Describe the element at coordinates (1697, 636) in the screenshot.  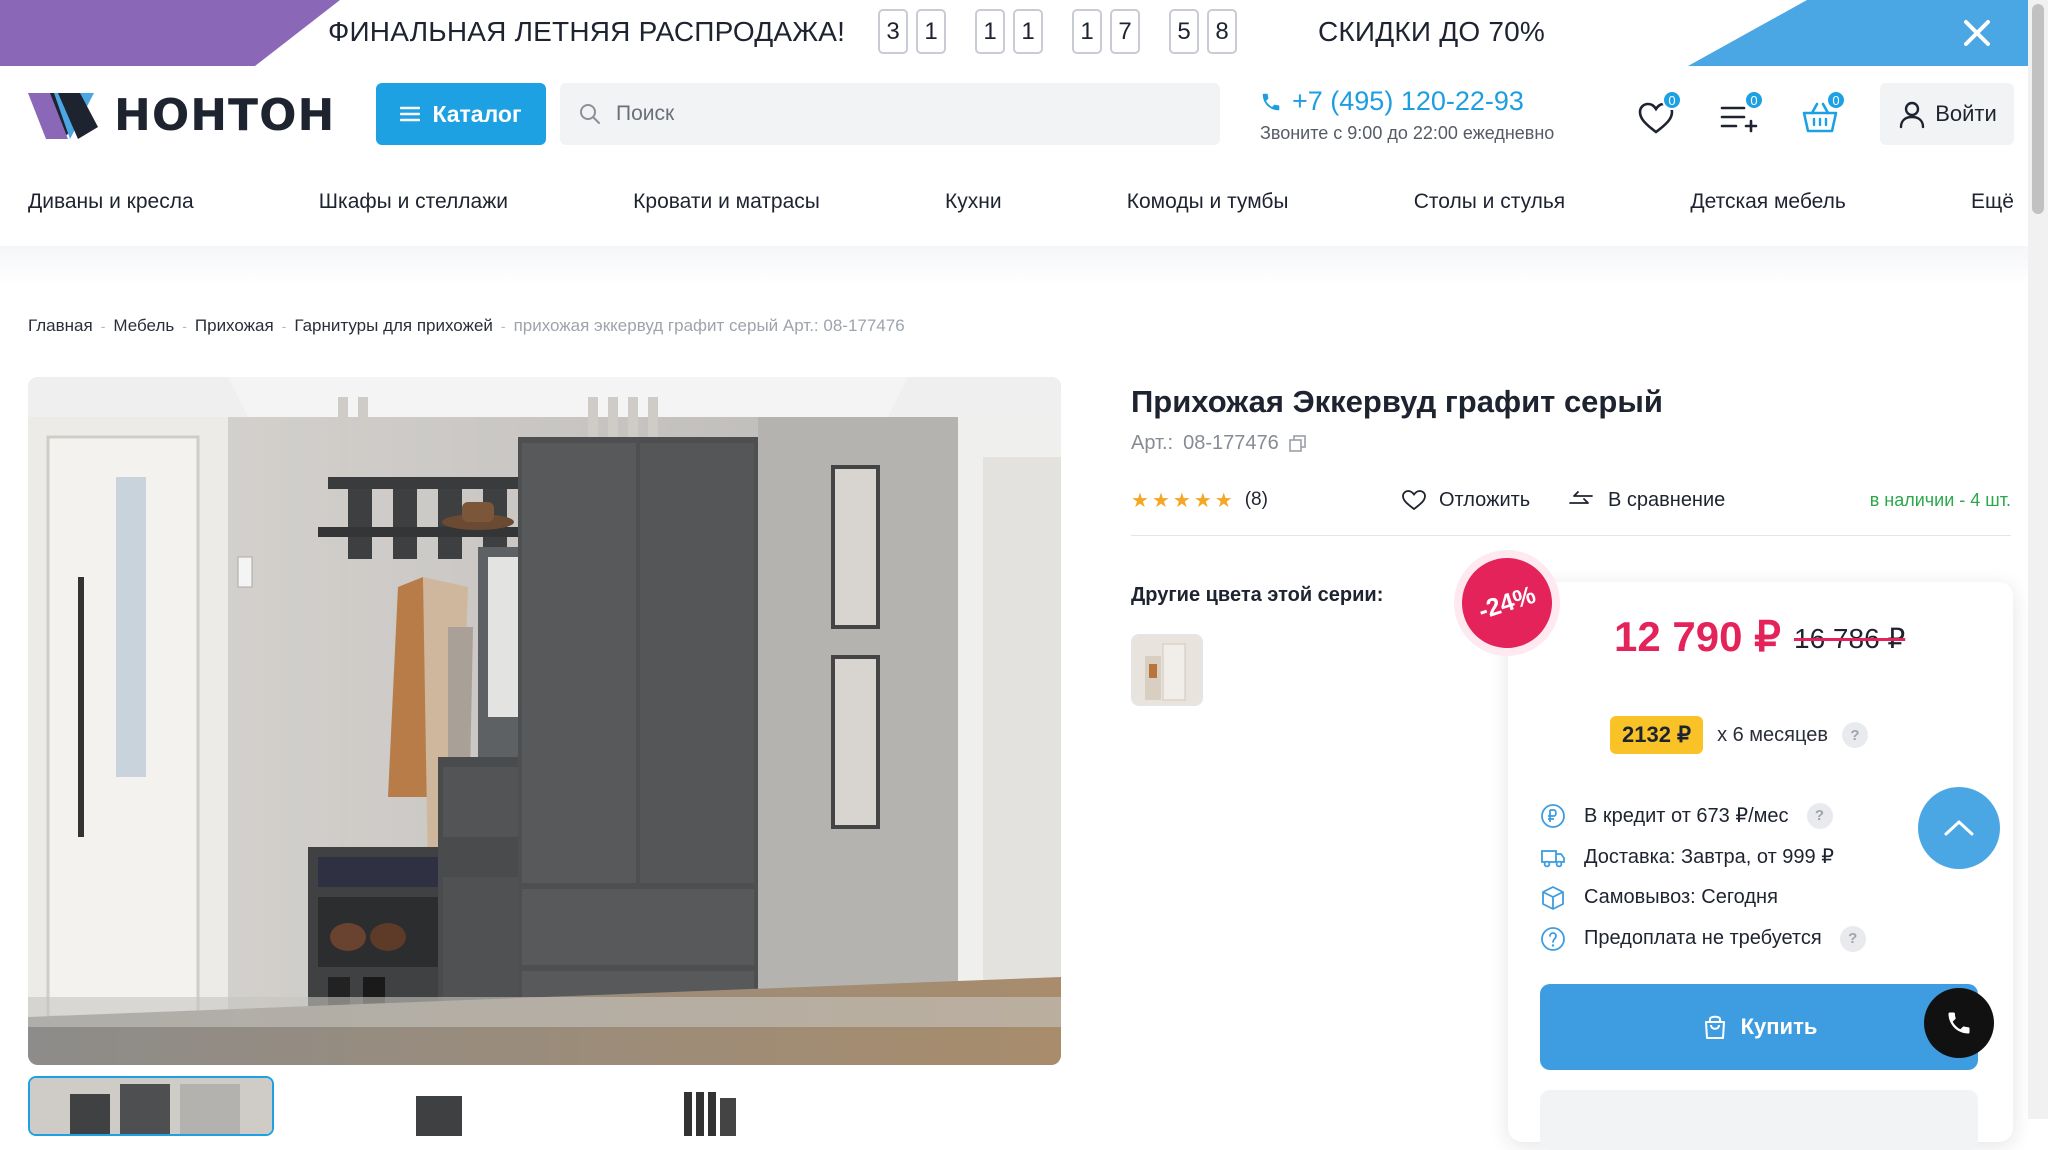
I see `current-price: 12 790 ₽` at that location.